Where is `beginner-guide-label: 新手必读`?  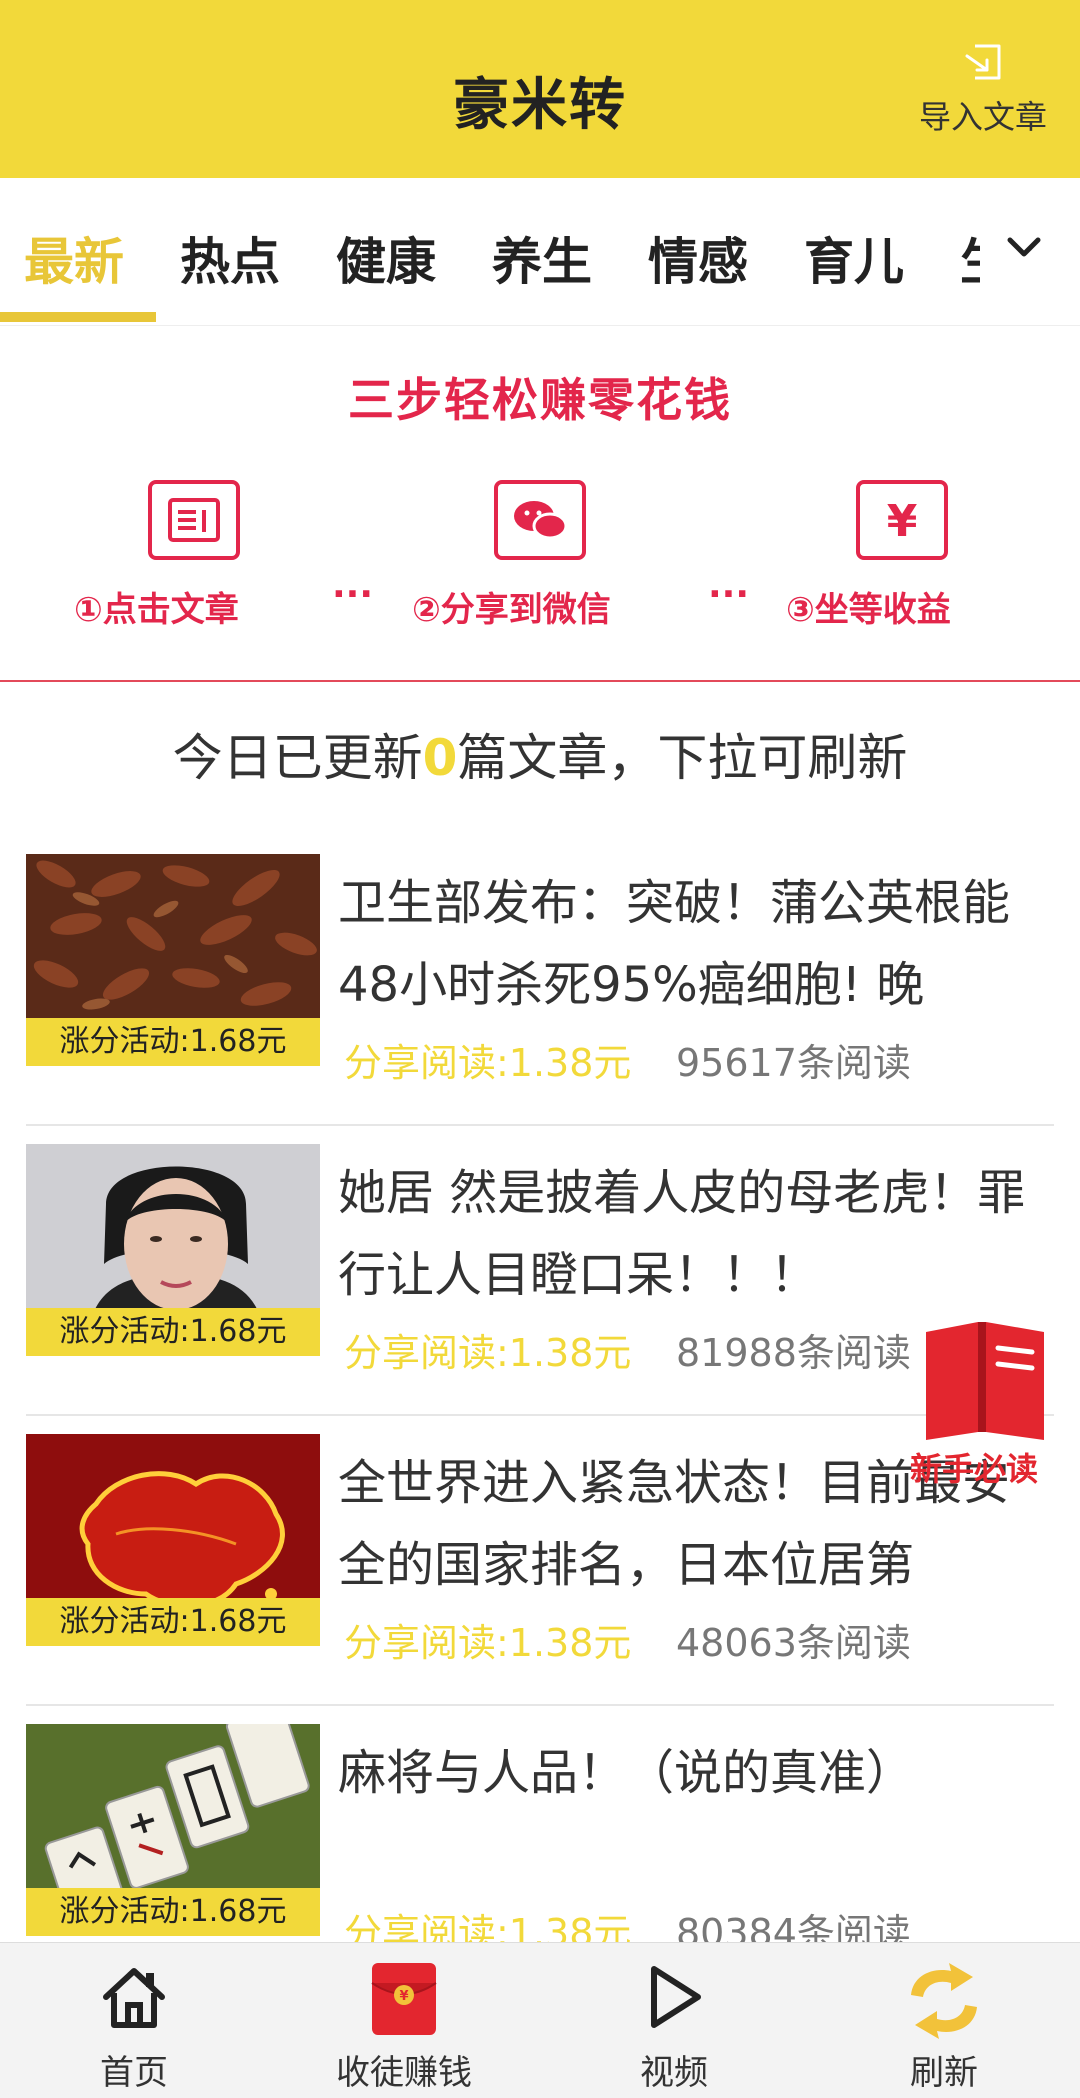
beginner-guide-label: 新手必读 is located at coordinates (974, 1469).